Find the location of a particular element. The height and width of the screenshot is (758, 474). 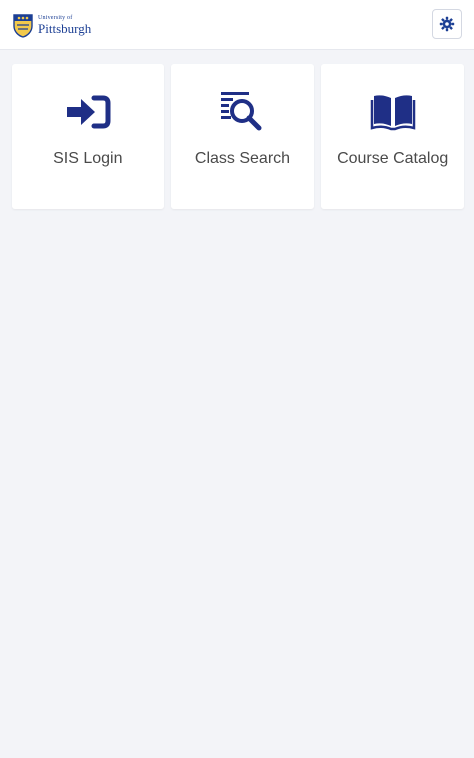

book-open-icon is located at coordinates (393, 112).